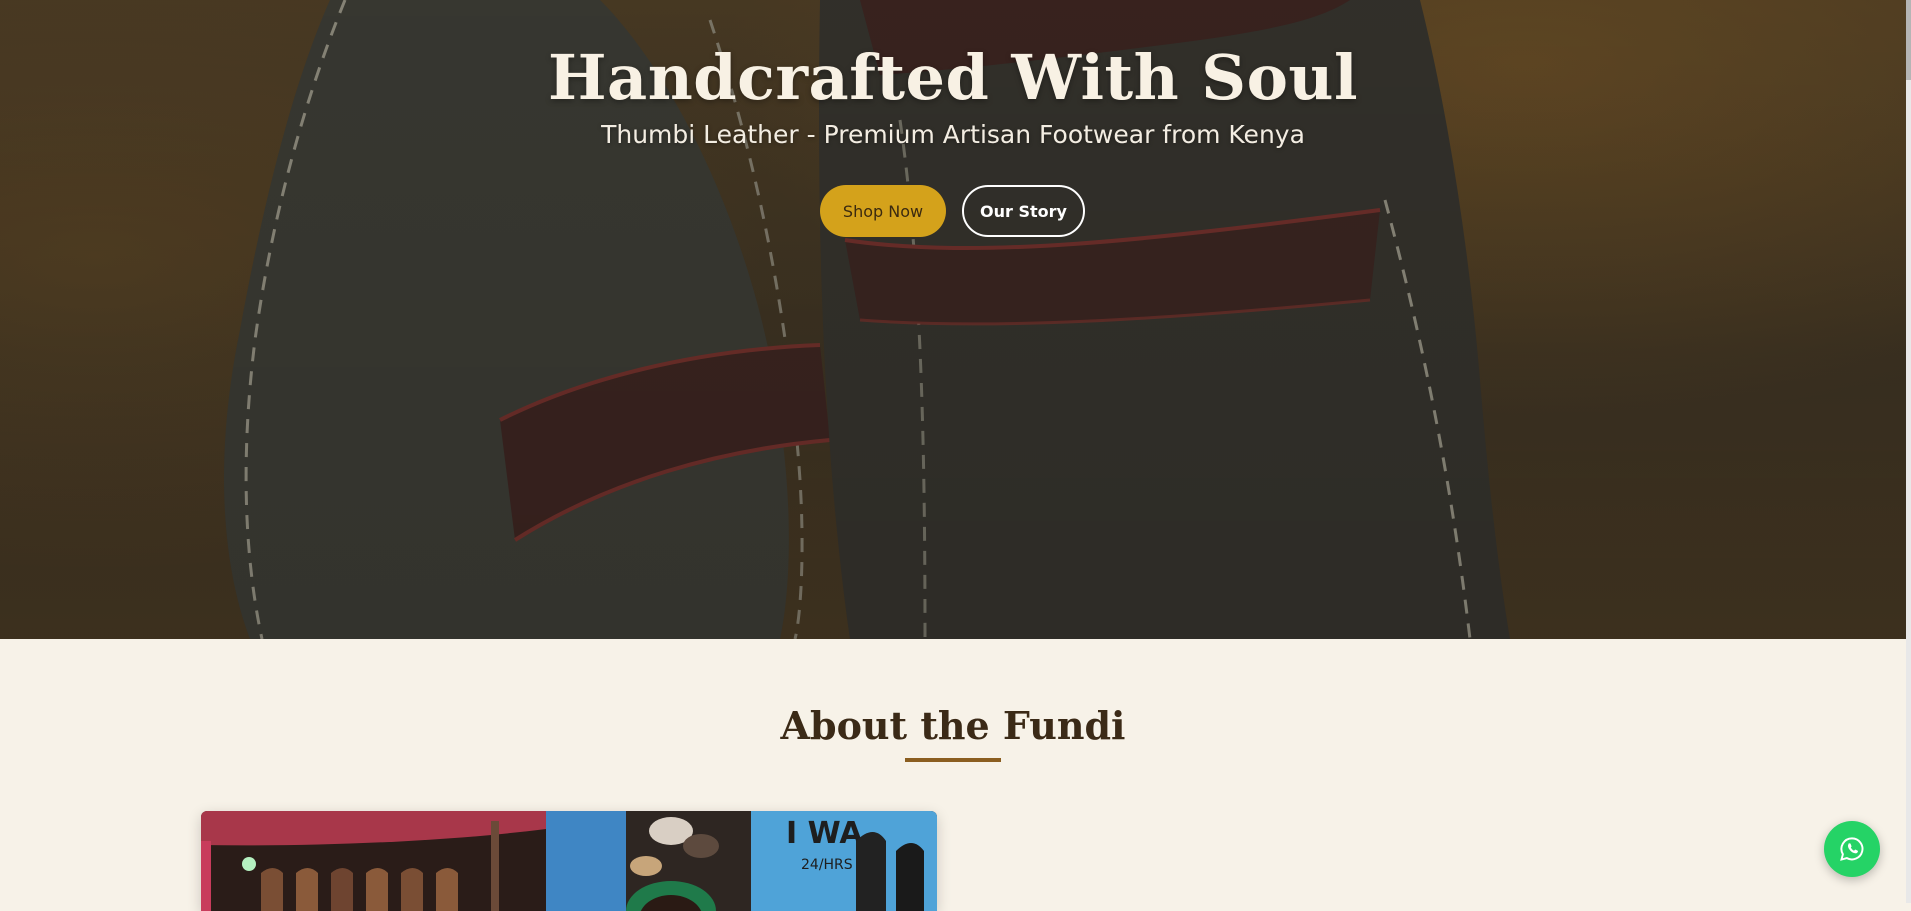 The image size is (1911, 911). I want to click on page-scrollbar, so click(1908, 451).